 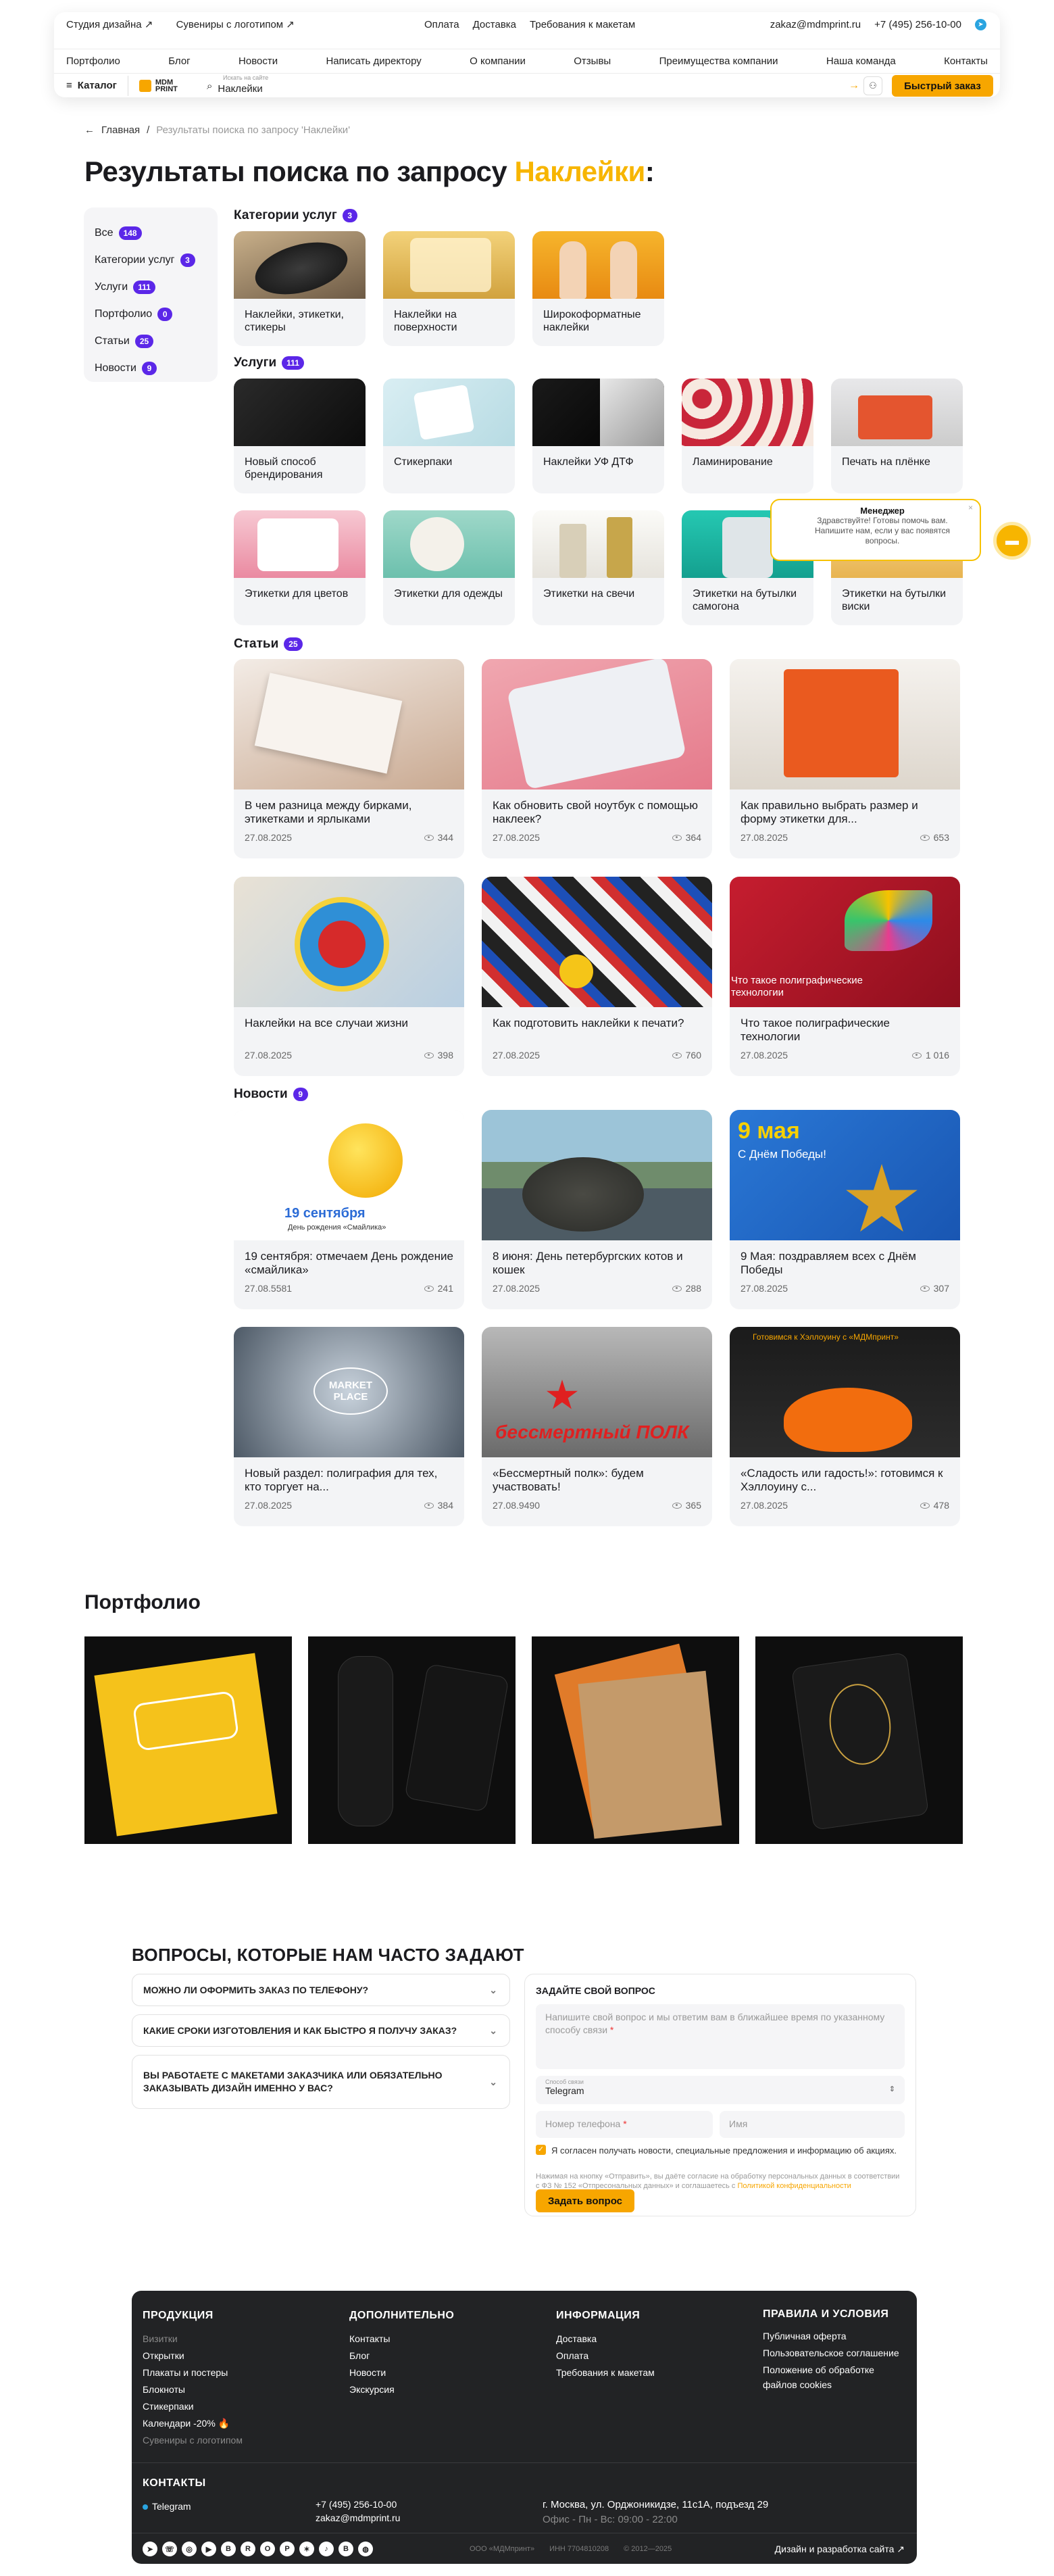 What do you see at coordinates (193, 2389) in the screenshot?
I see `footer-link: Блокноты` at bounding box center [193, 2389].